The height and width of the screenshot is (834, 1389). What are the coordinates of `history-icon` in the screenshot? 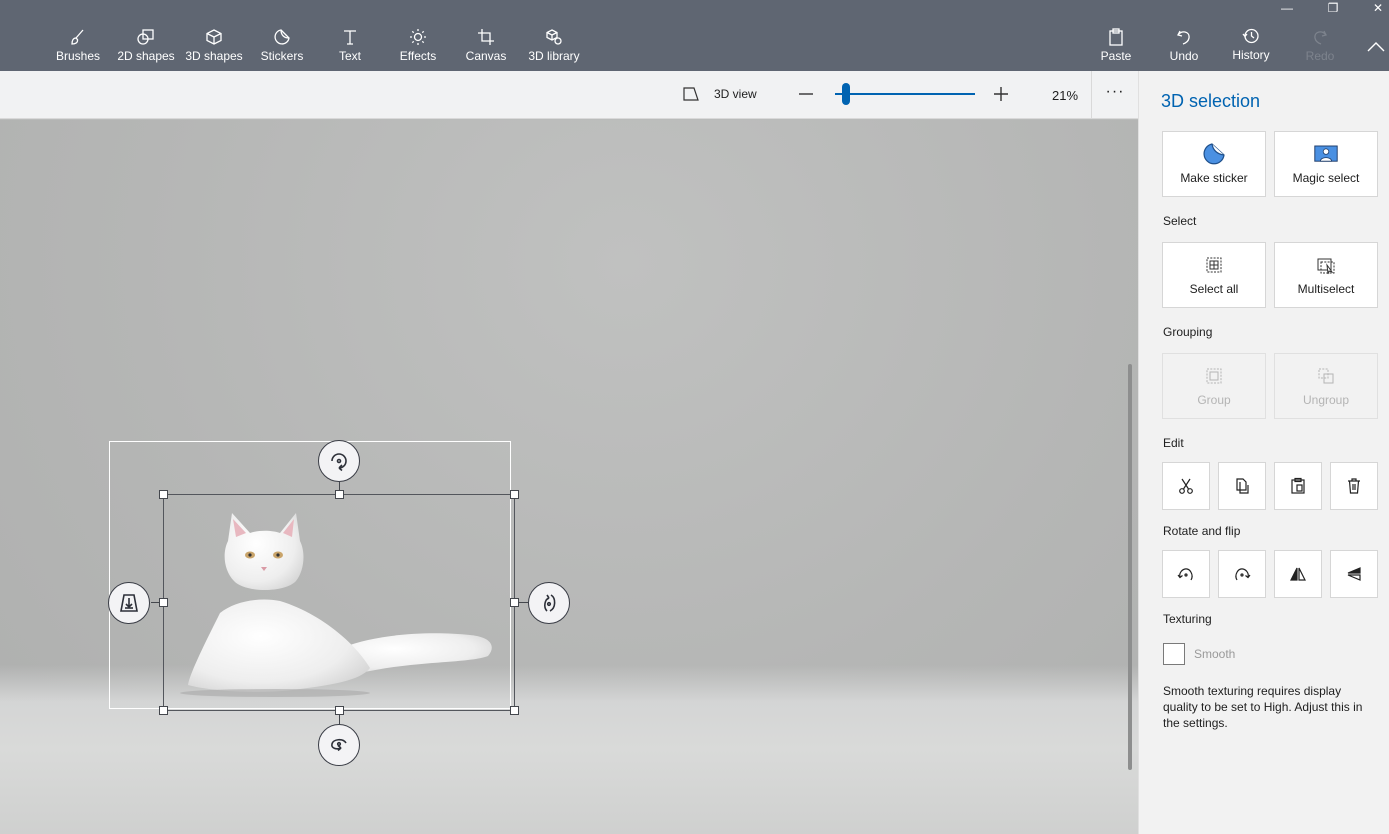 It's located at (1250, 36).